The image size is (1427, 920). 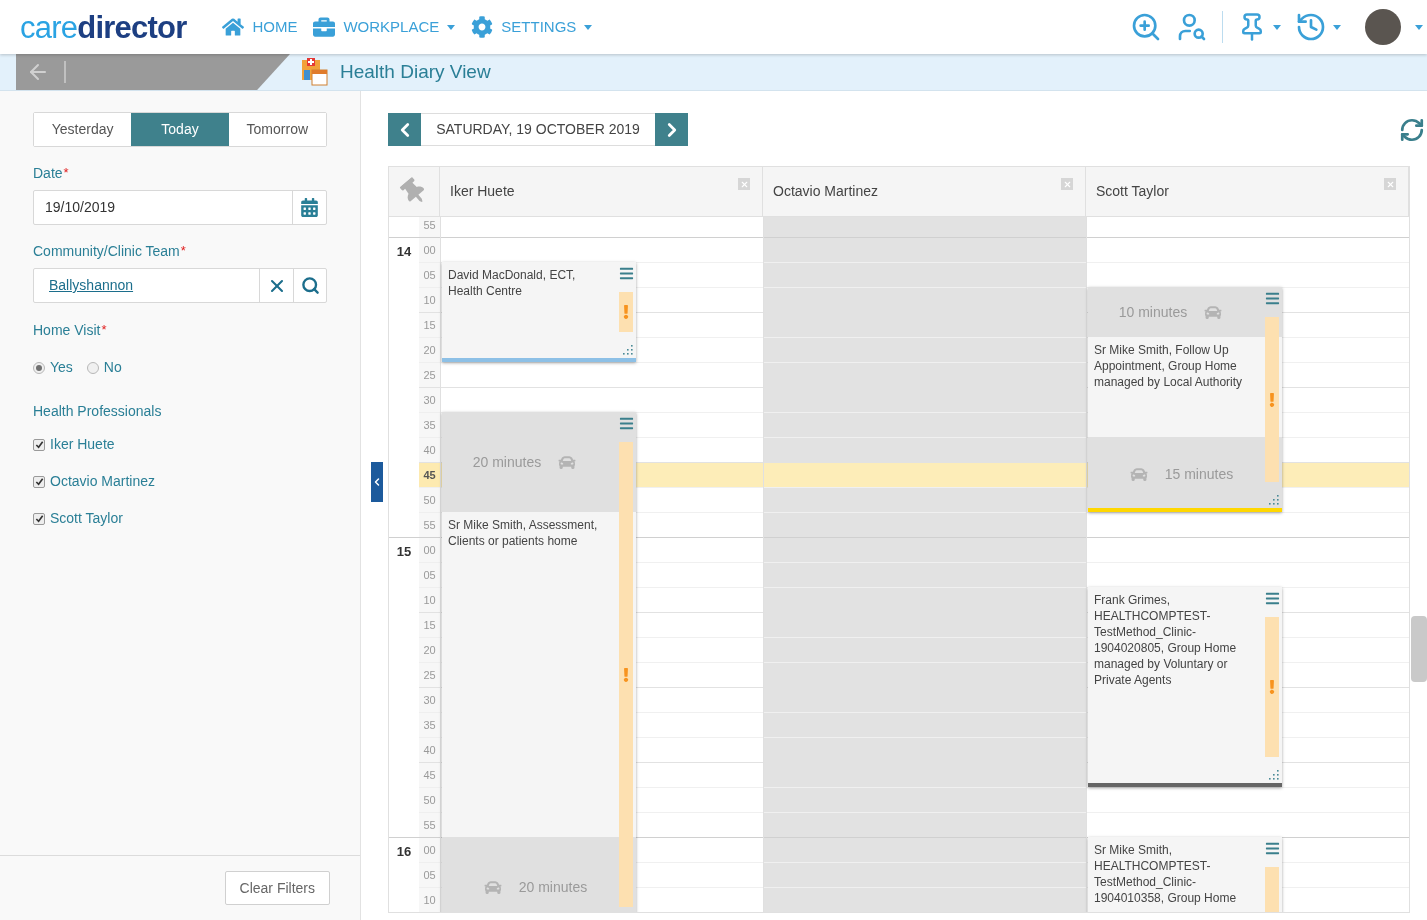 I want to click on appointment-text: Sr Mike Smith, Assessment, Clients or patients home, so click(x=523, y=533).